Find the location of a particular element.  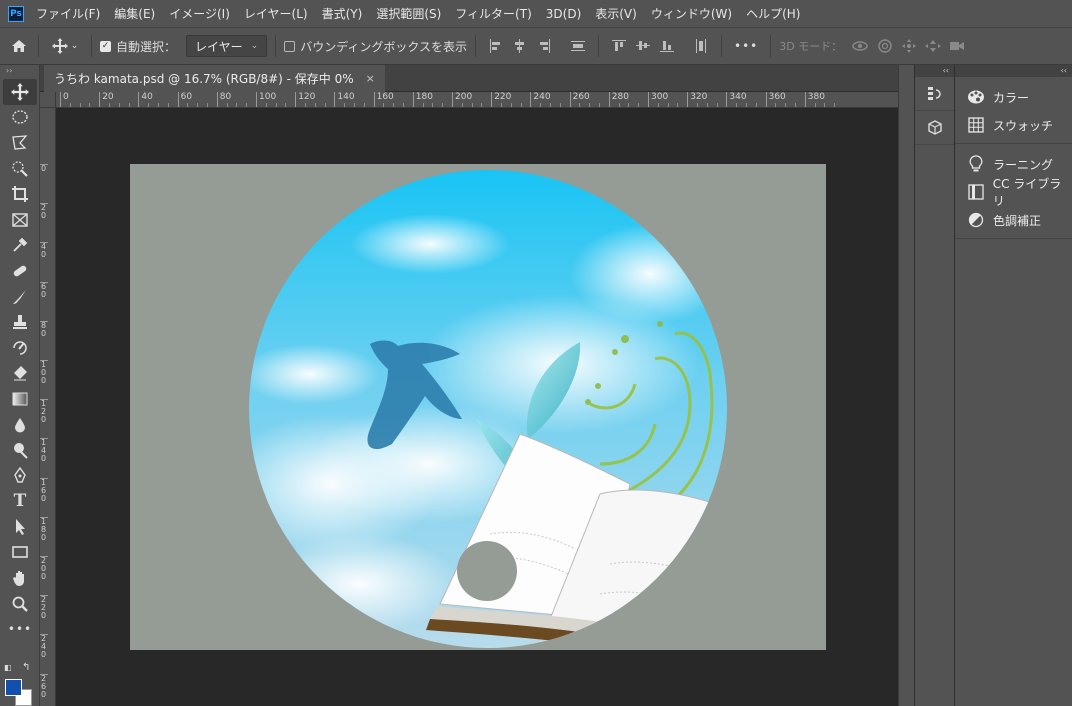

swap-colors-icon: ↰ is located at coordinates (26, 667).